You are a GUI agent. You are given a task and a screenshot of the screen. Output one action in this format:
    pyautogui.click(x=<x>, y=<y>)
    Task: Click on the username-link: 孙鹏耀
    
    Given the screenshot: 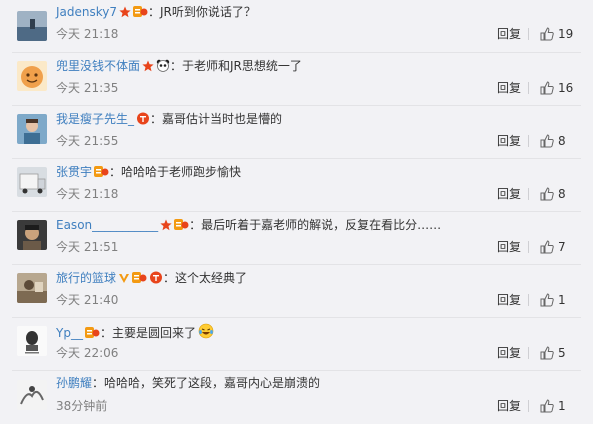 What is the action you would take?
    pyautogui.click(x=74, y=383)
    